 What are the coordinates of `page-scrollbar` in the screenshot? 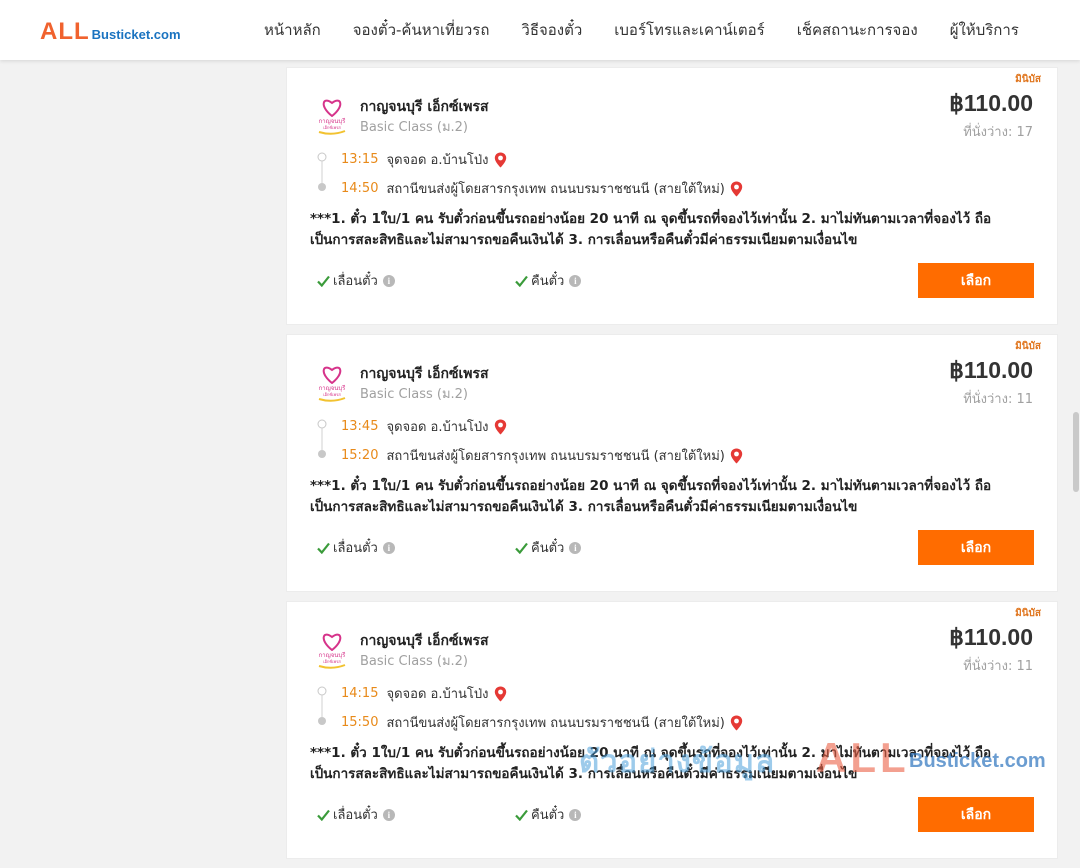 It's located at (1076, 430).